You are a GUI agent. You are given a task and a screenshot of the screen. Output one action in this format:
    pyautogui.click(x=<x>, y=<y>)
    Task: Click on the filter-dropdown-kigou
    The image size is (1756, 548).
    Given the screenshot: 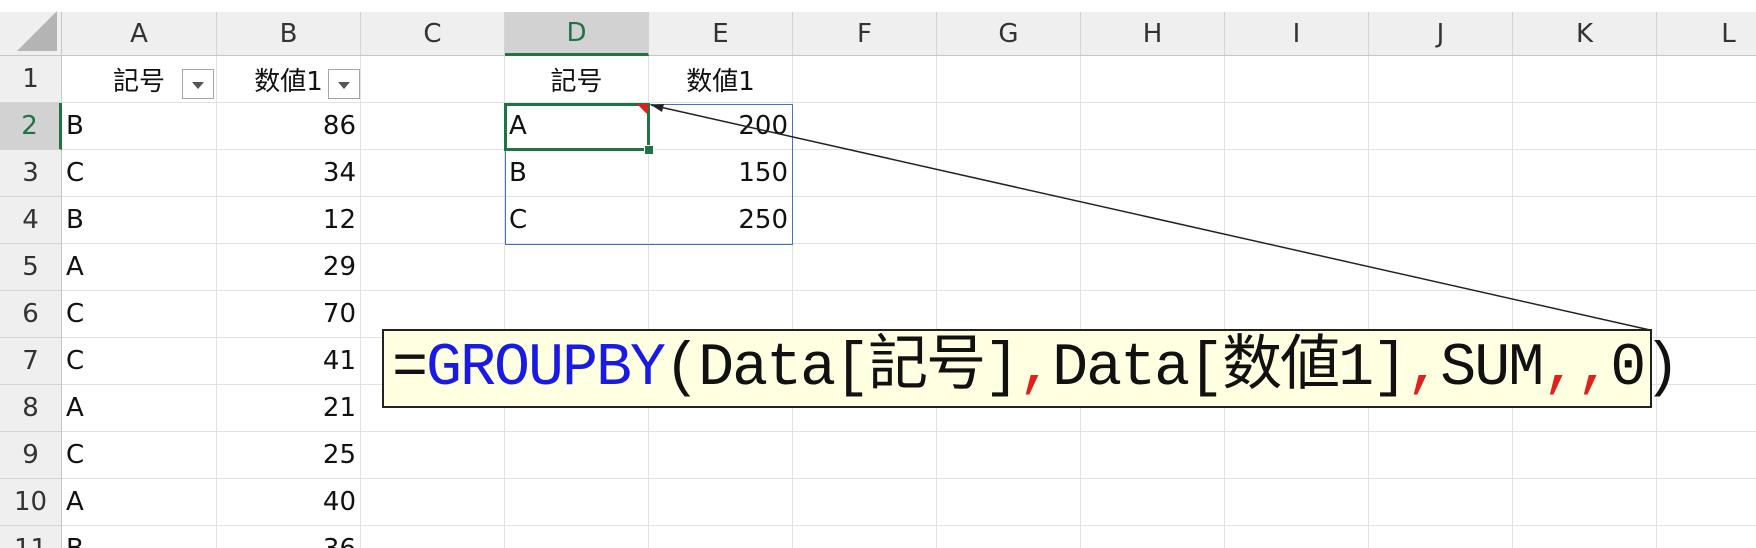 What is the action you would take?
    pyautogui.click(x=198, y=84)
    